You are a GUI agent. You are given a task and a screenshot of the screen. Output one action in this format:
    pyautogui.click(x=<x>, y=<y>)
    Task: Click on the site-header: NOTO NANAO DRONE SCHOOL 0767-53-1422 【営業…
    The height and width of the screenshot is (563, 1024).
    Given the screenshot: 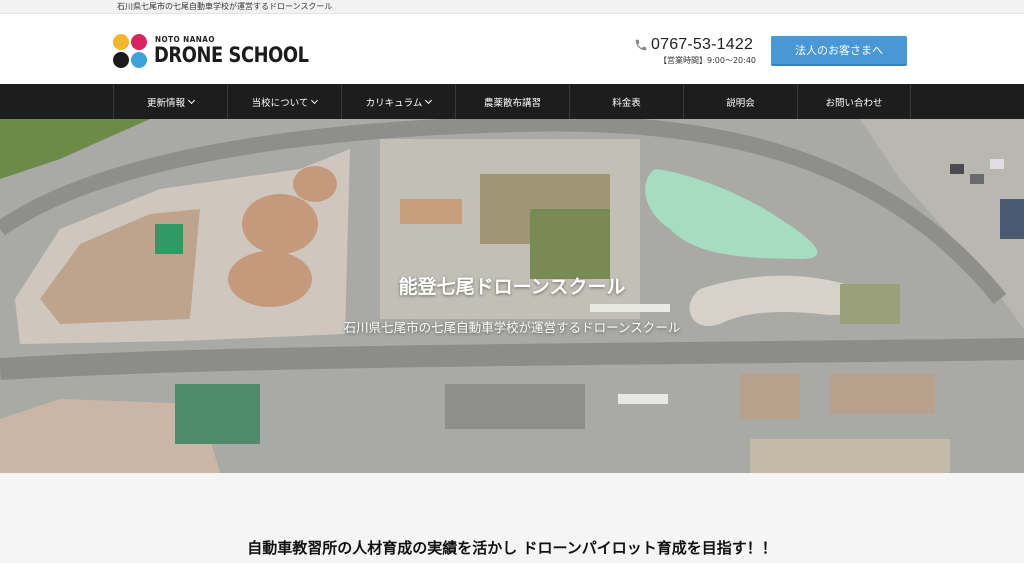 What is the action you would take?
    pyautogui.click(x=512, y=49)
    